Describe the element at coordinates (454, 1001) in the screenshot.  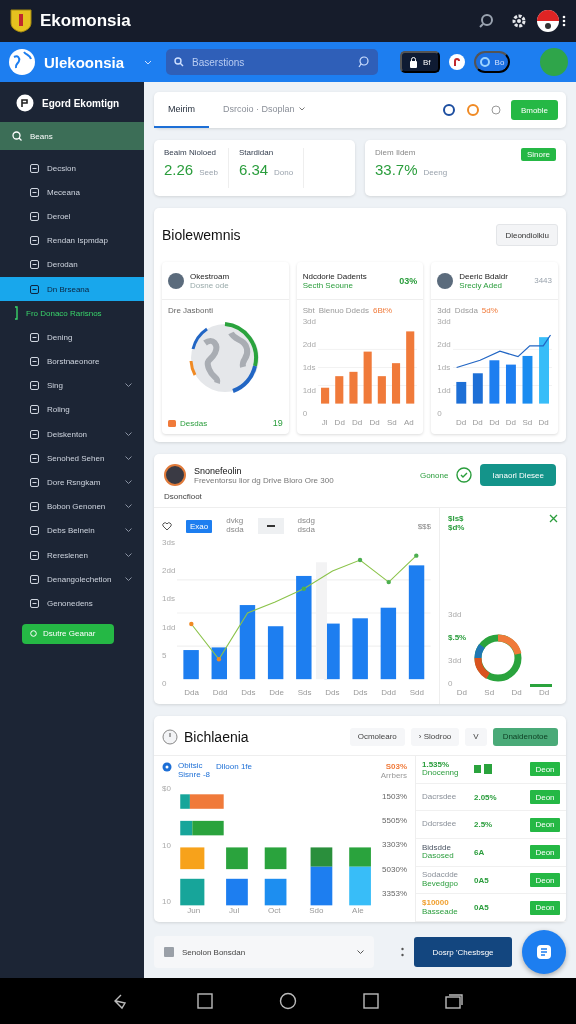
I see `recent-apps-icon` at that location.